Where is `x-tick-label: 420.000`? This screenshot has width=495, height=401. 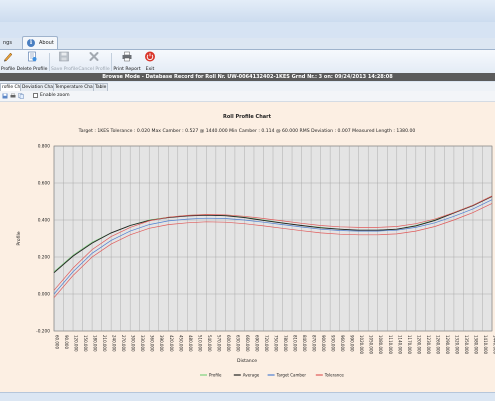 x-tick-label: 420.000 is located at coordinates (171, 343).